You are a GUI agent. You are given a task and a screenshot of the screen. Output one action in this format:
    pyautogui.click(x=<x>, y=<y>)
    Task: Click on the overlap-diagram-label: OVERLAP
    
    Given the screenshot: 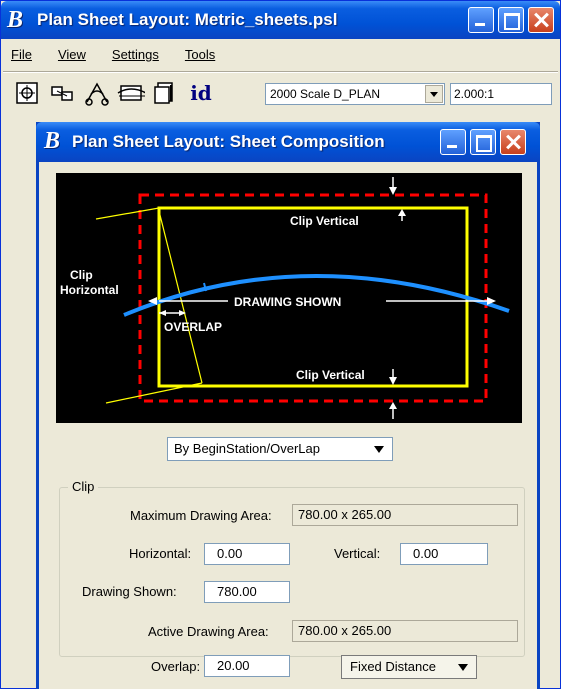 What is the action you would take?
    pyautogui.click(x=193, y=327)
    